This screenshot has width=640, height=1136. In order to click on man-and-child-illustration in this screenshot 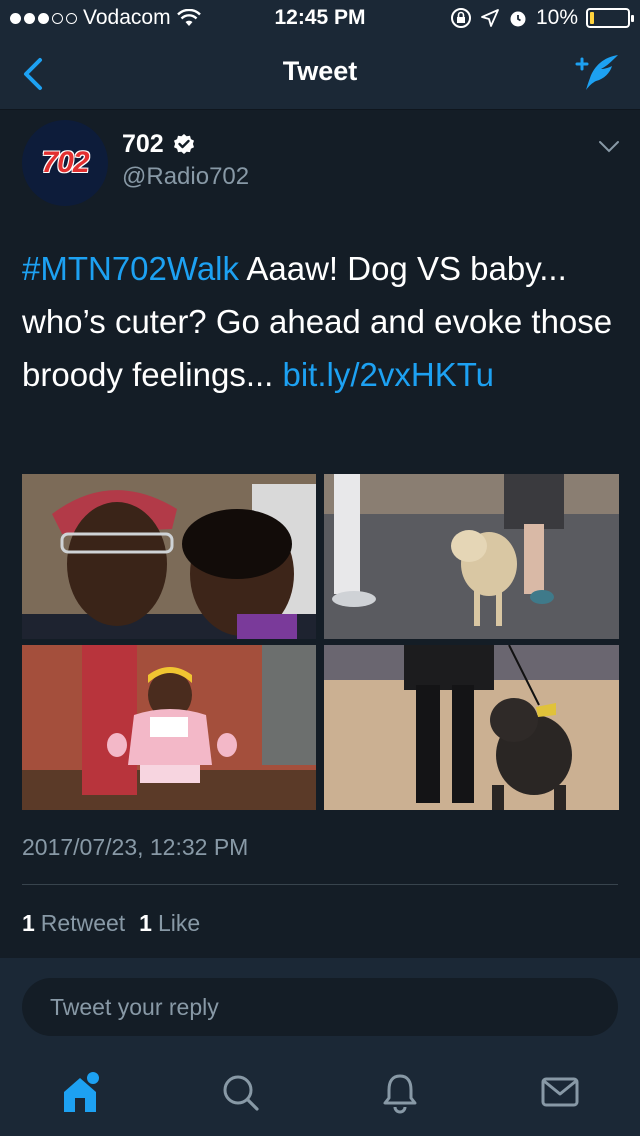, I will do `click(169, 556)`.